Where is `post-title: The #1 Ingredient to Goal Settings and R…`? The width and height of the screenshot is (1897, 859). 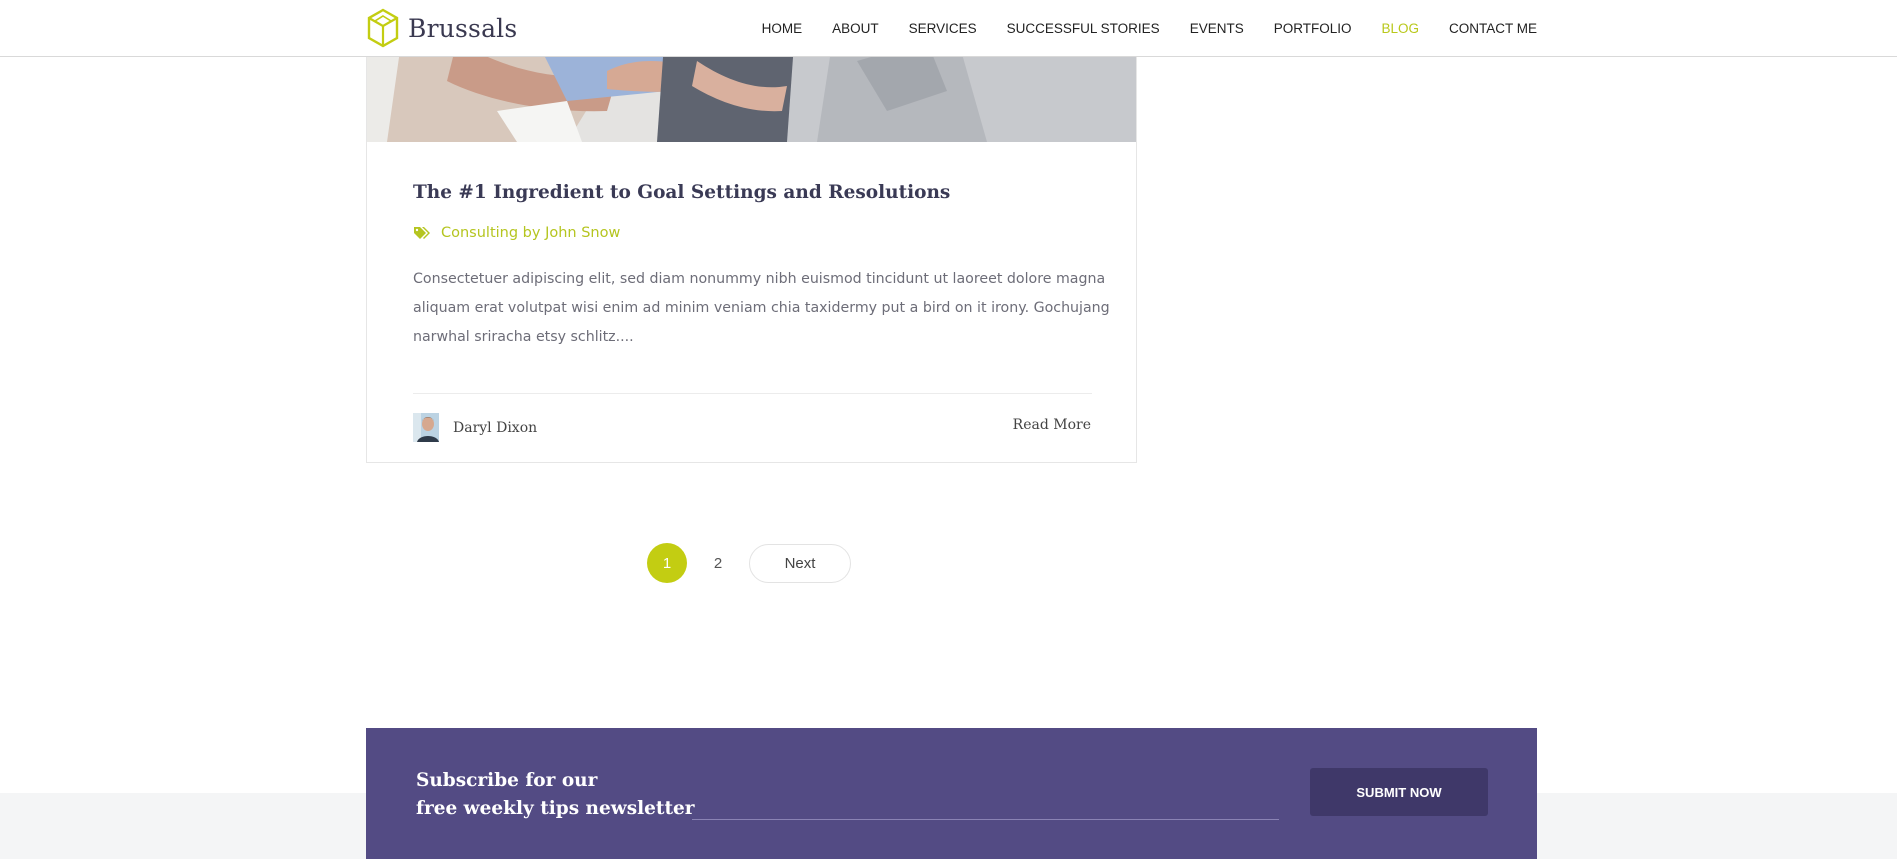 post-title: The #1 Ingredient to Goal Settings and R… is located at coordinates (681, 192).